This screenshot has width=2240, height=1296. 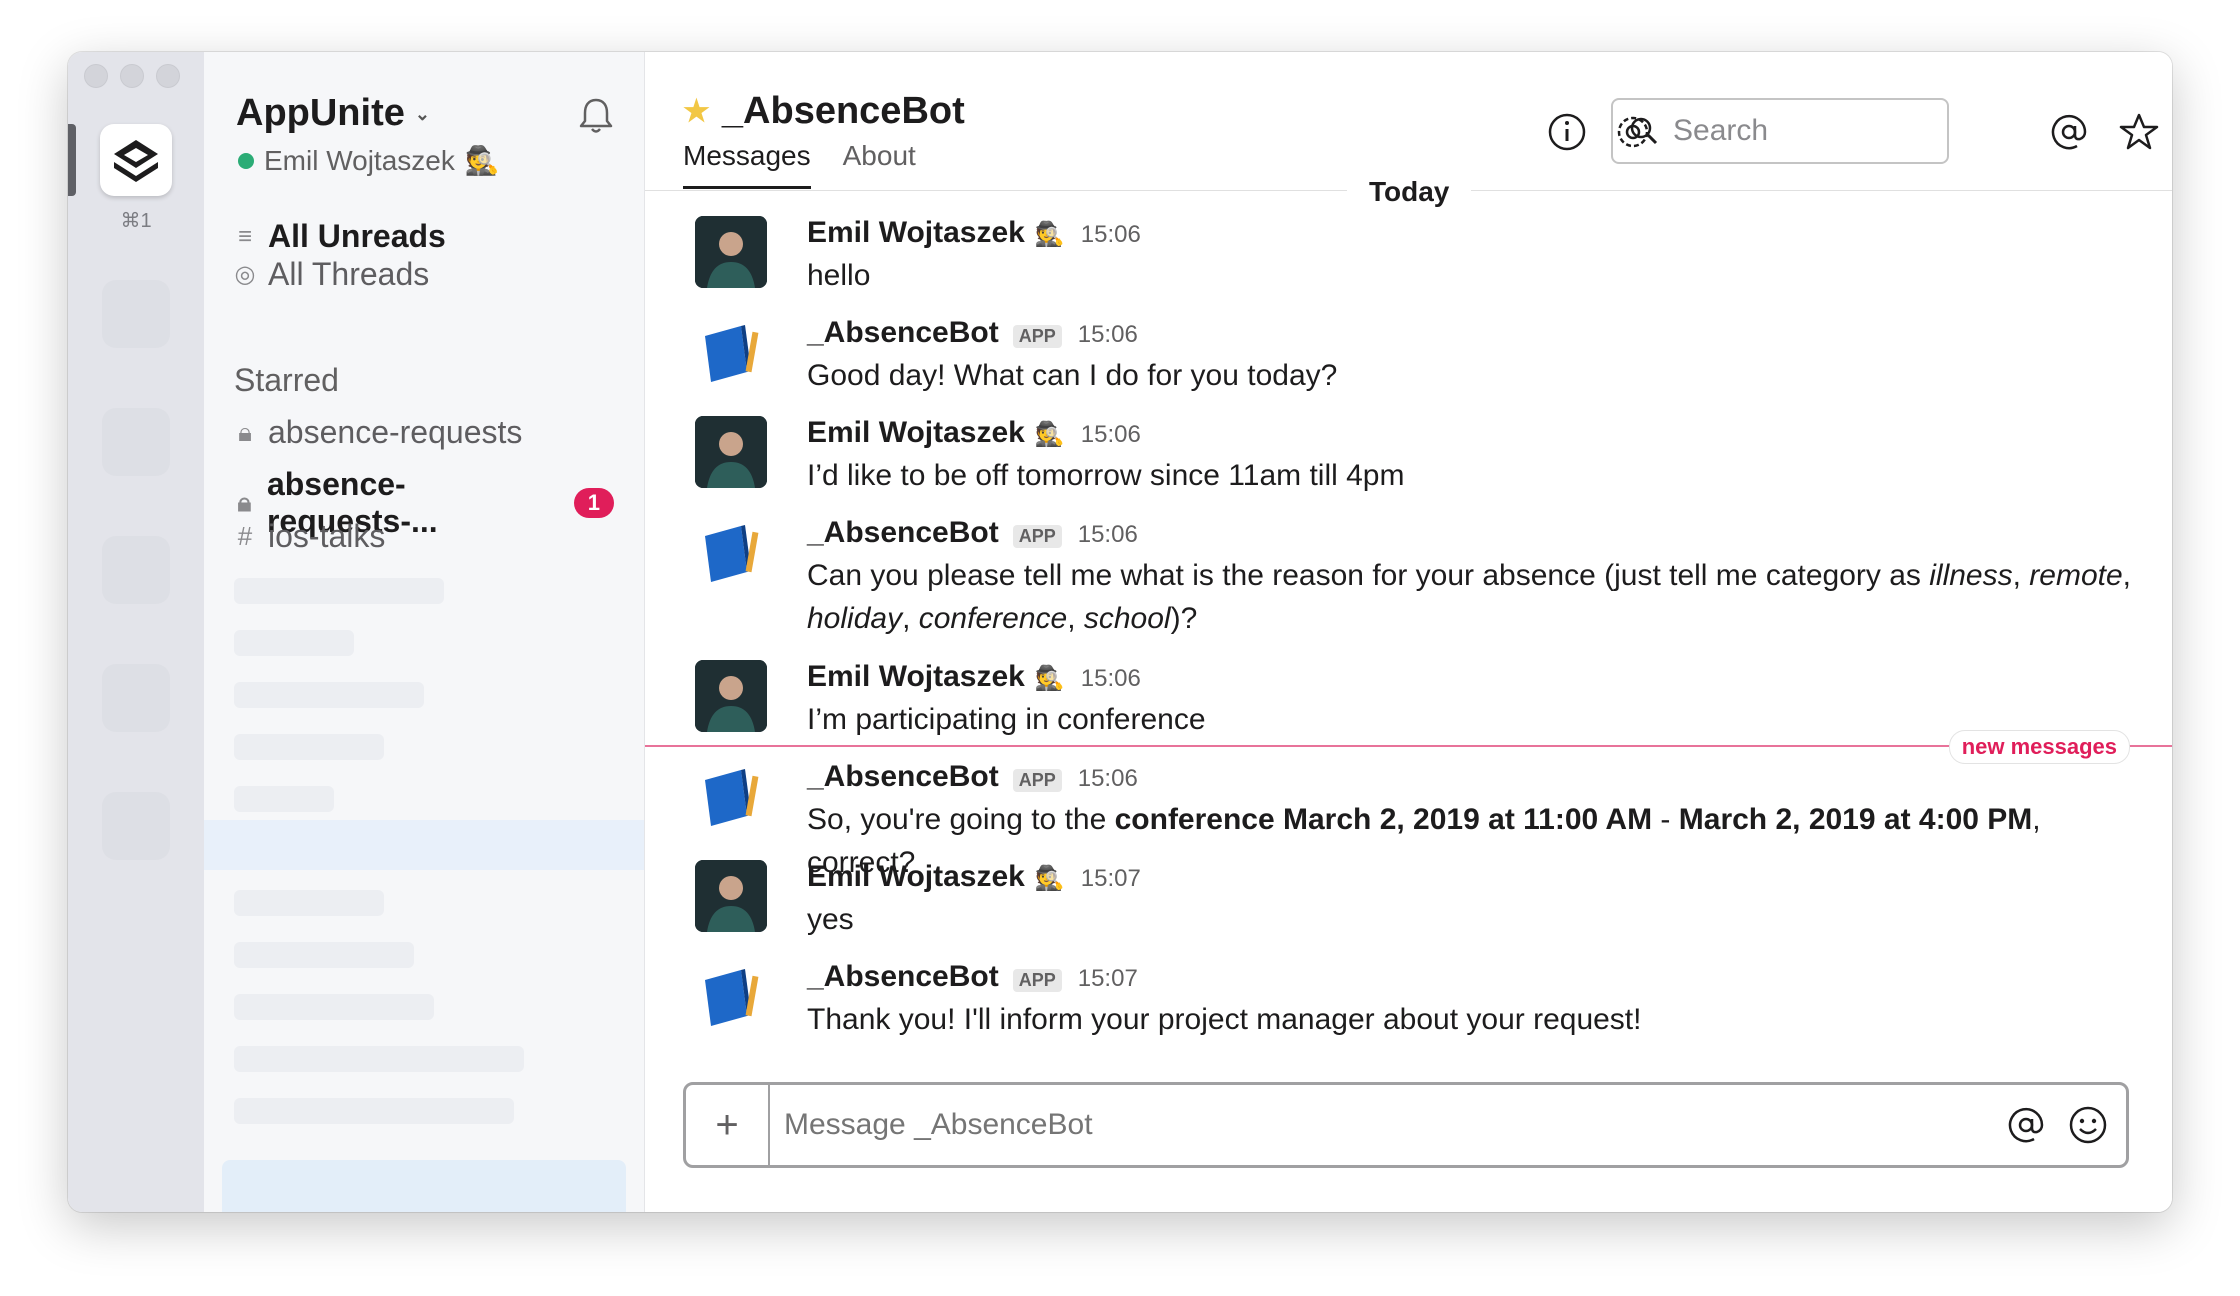 What do you see at coordinates (96, 76) in the screenshot?
I see `close-window-button` at bounding box center [96, 76].